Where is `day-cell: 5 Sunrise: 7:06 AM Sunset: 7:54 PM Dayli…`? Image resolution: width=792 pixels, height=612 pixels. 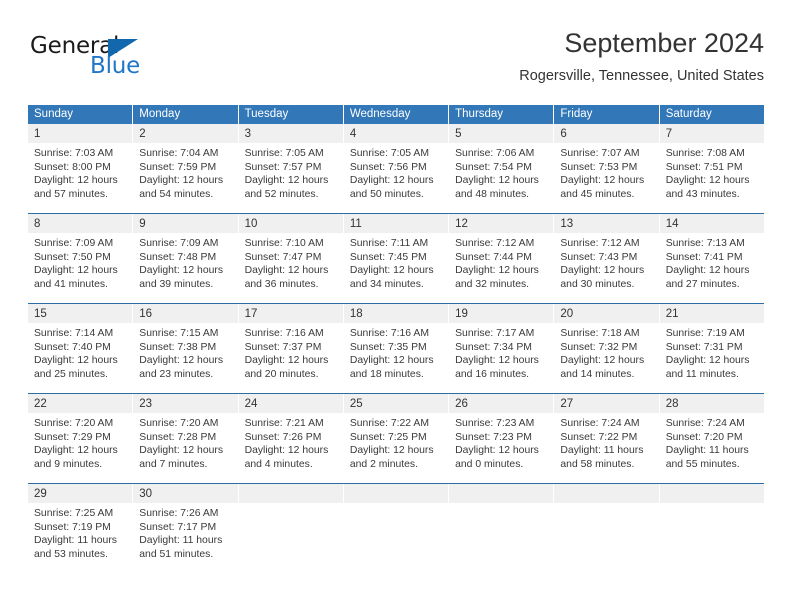 day-cell: 5 Sunrise: 7:06 AM Sunset: 7:54 PM Dayli… is located at coordinates (501, 167).